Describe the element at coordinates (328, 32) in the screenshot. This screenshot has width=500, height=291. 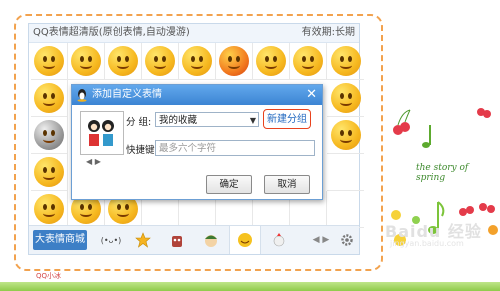
I see `validity-text: 有效期:长期` at that location.